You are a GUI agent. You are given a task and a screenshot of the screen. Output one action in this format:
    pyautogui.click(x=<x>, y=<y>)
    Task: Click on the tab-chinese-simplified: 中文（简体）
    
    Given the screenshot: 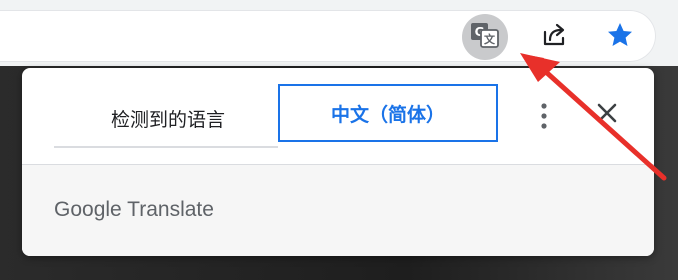 What is the action you would take?
    pyautogui.click(x=388, y=113)
    